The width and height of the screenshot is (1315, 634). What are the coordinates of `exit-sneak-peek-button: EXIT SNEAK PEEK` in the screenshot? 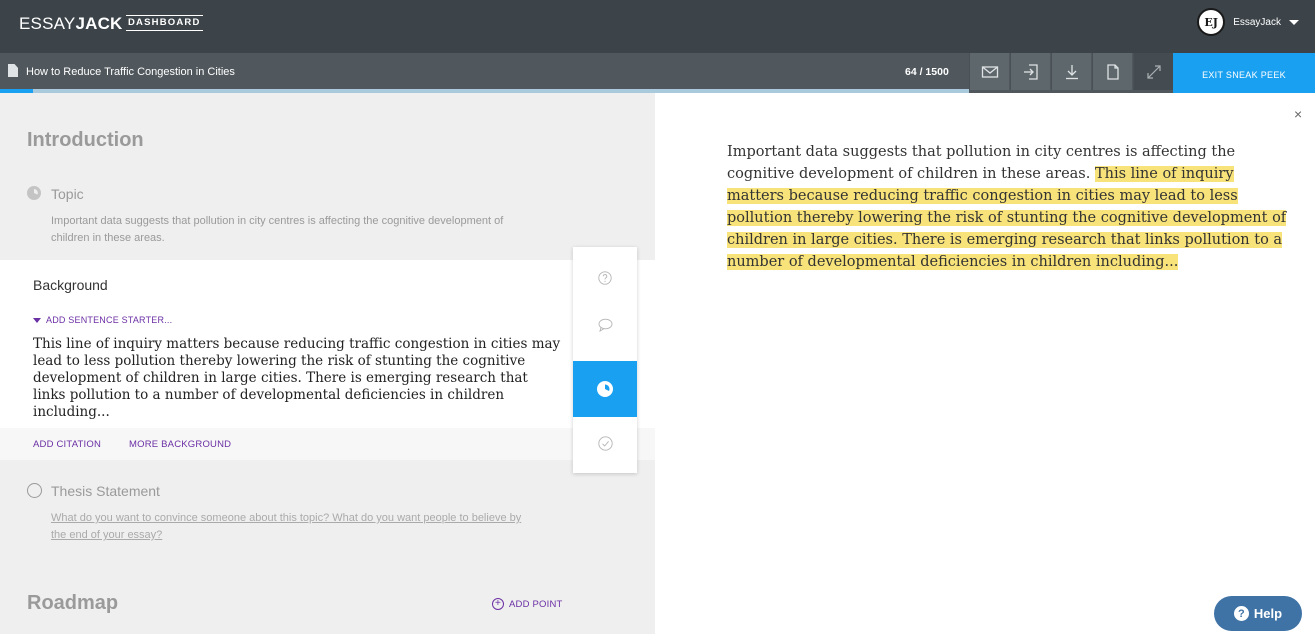 It's located at (1244, 73).